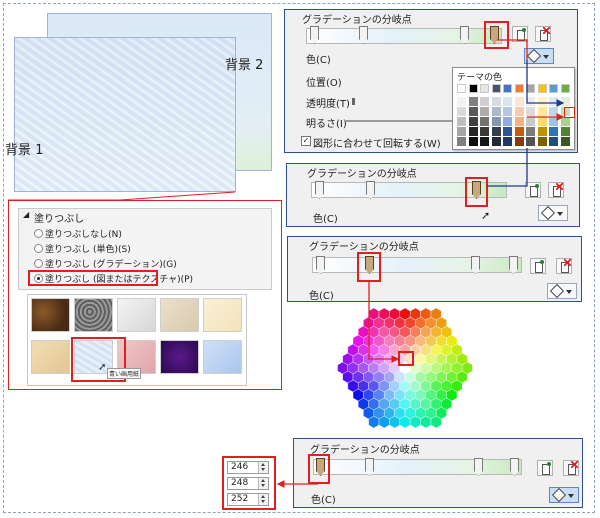  What do you see at coordinates (507, 167) in the screenshot?
I see `arrow-stop2-to-theme` at bounding box center [507, 167].